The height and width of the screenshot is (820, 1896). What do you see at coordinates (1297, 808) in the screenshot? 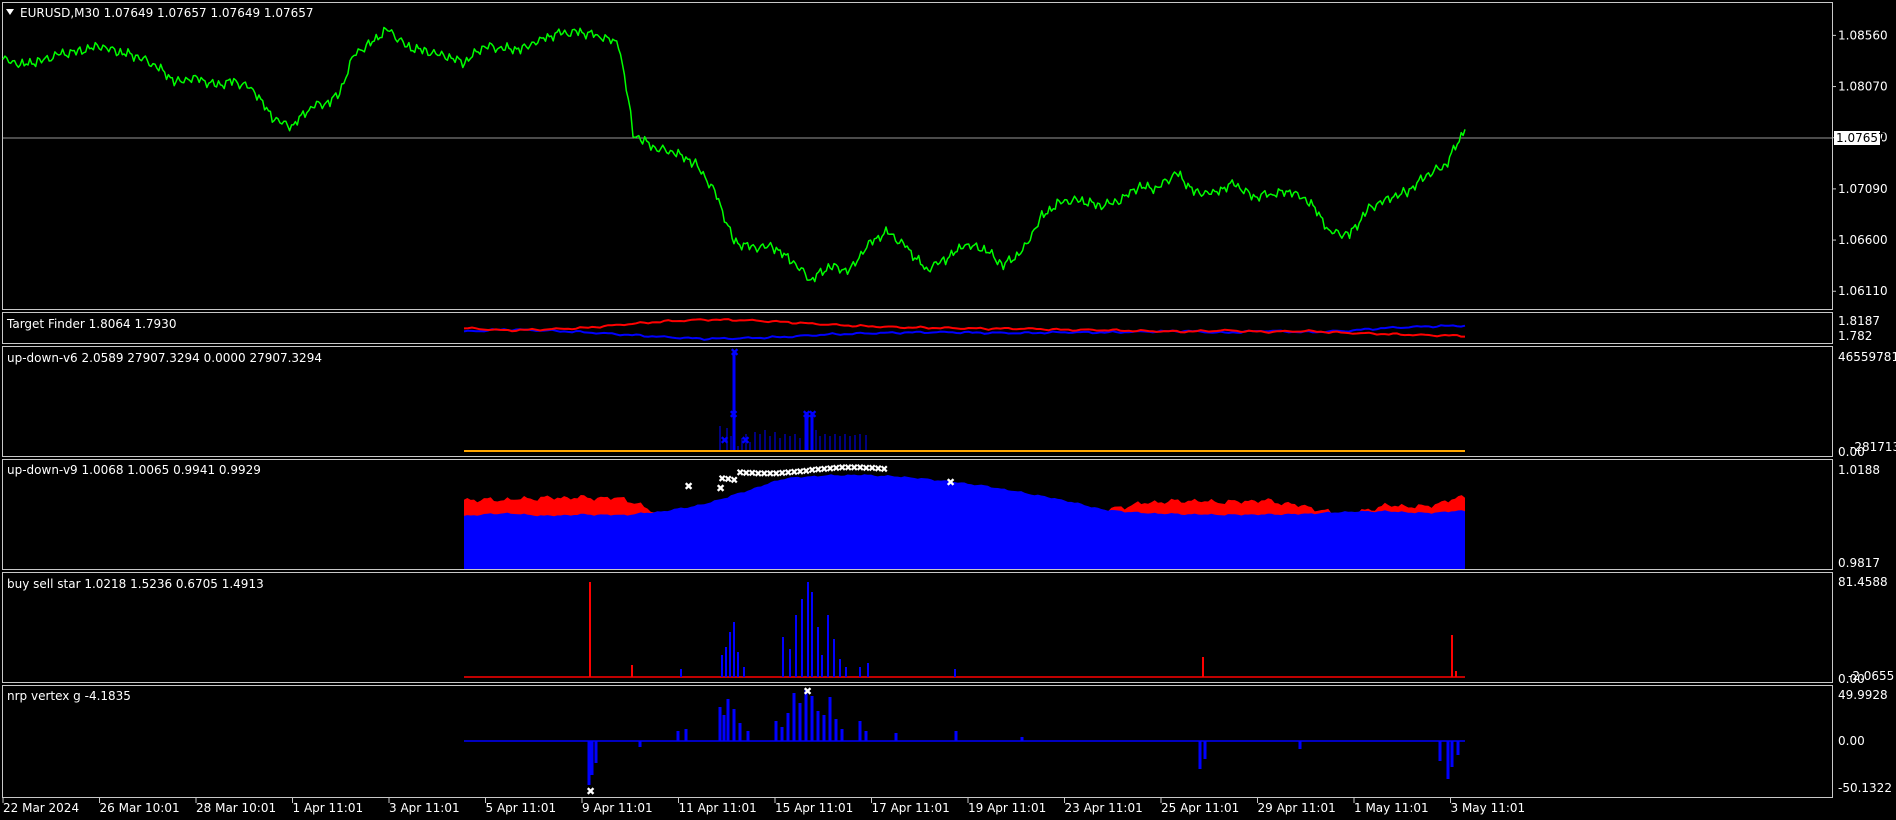
I see `time-tick-label: 29 Apr 11:01` at bounding box center [1297, 808].